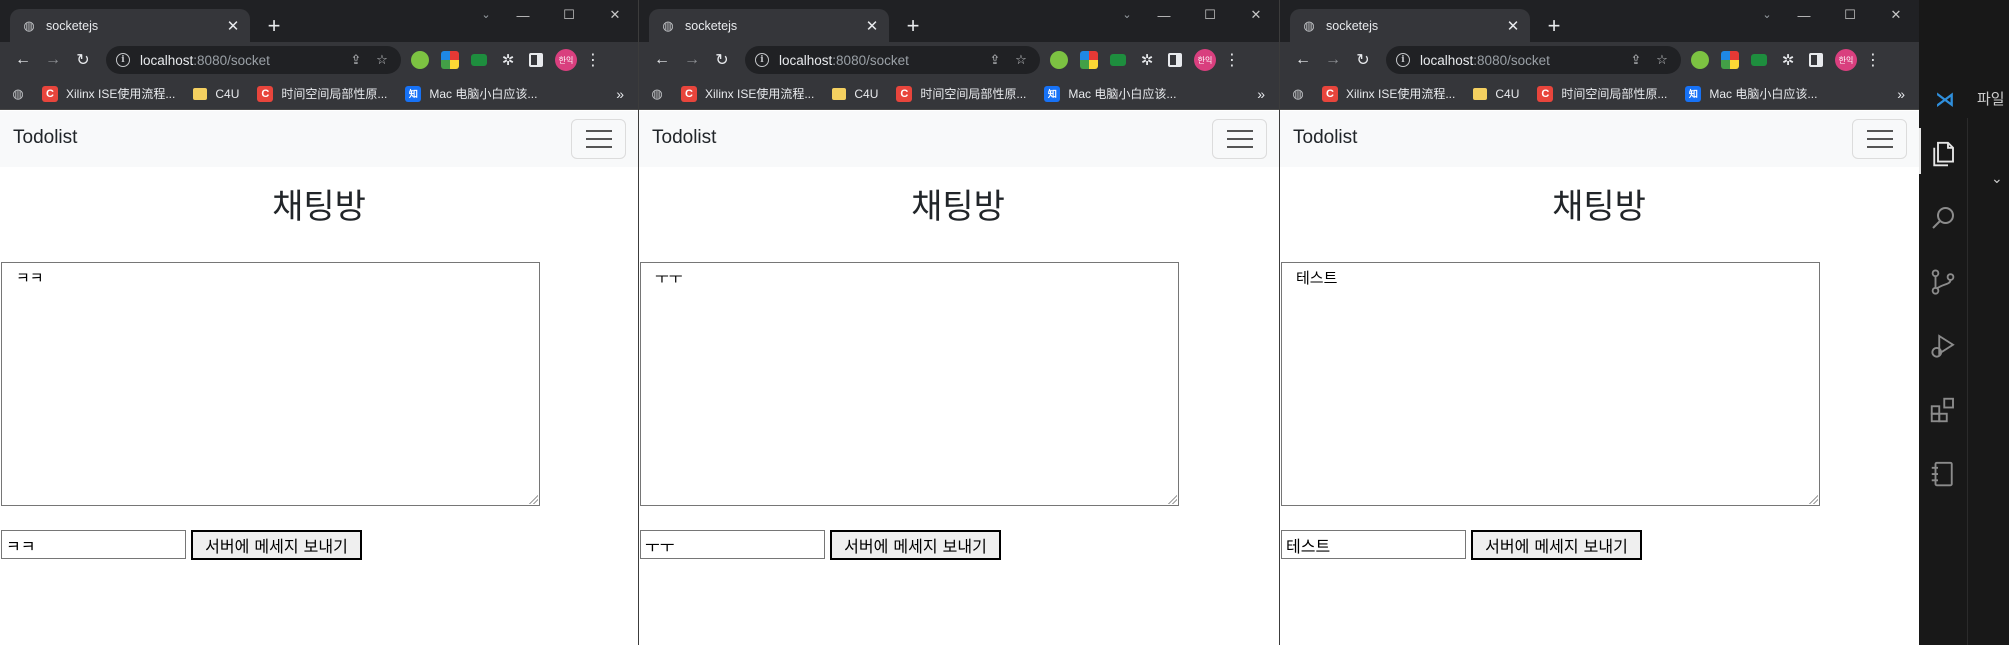  What do you see at coordinates (1943, 282) in the screenshot?
I see `source-control-icon` at bounding box center [1943, 282].